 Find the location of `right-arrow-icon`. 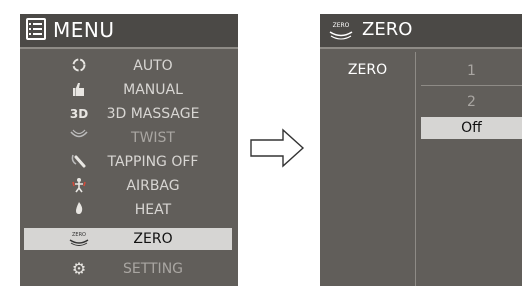

right-arrow-icon is located at coordinates (277, 148).